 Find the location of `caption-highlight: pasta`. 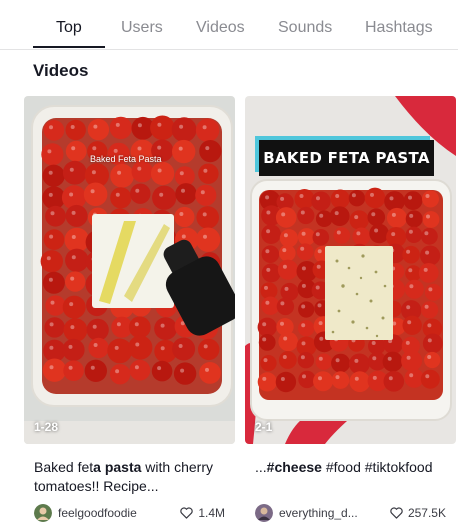

caption-highlight: pasta is located at coordinates (123, 467).